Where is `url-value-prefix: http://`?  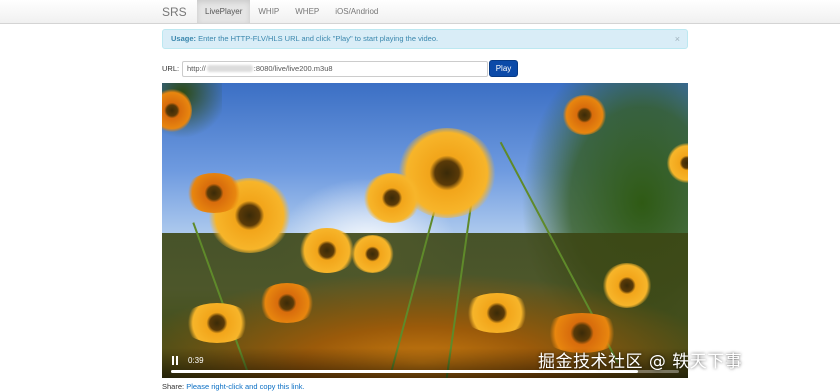 url-value-prefix: http:// is located at coordinates (196, 68).